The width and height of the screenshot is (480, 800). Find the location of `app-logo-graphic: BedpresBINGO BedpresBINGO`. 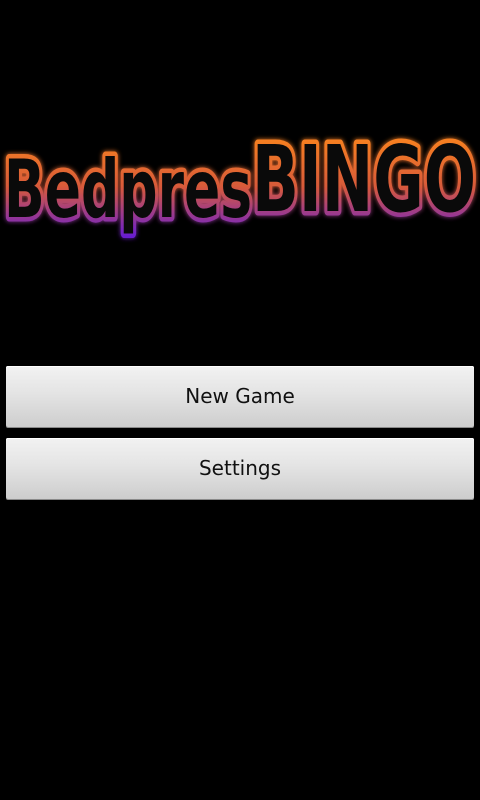

app-logo-graphic: BedpresBINGO BedpresBINGO is located at coordinates (240, 181).